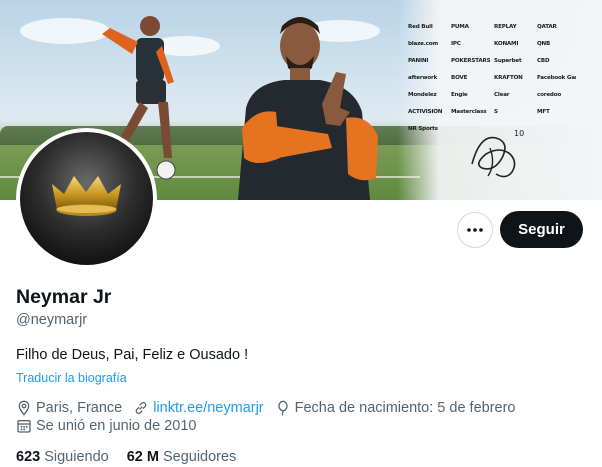 This screenshot has width=602, height=467. I want to click on sponsor-logo: MFT, so click(543, 112).